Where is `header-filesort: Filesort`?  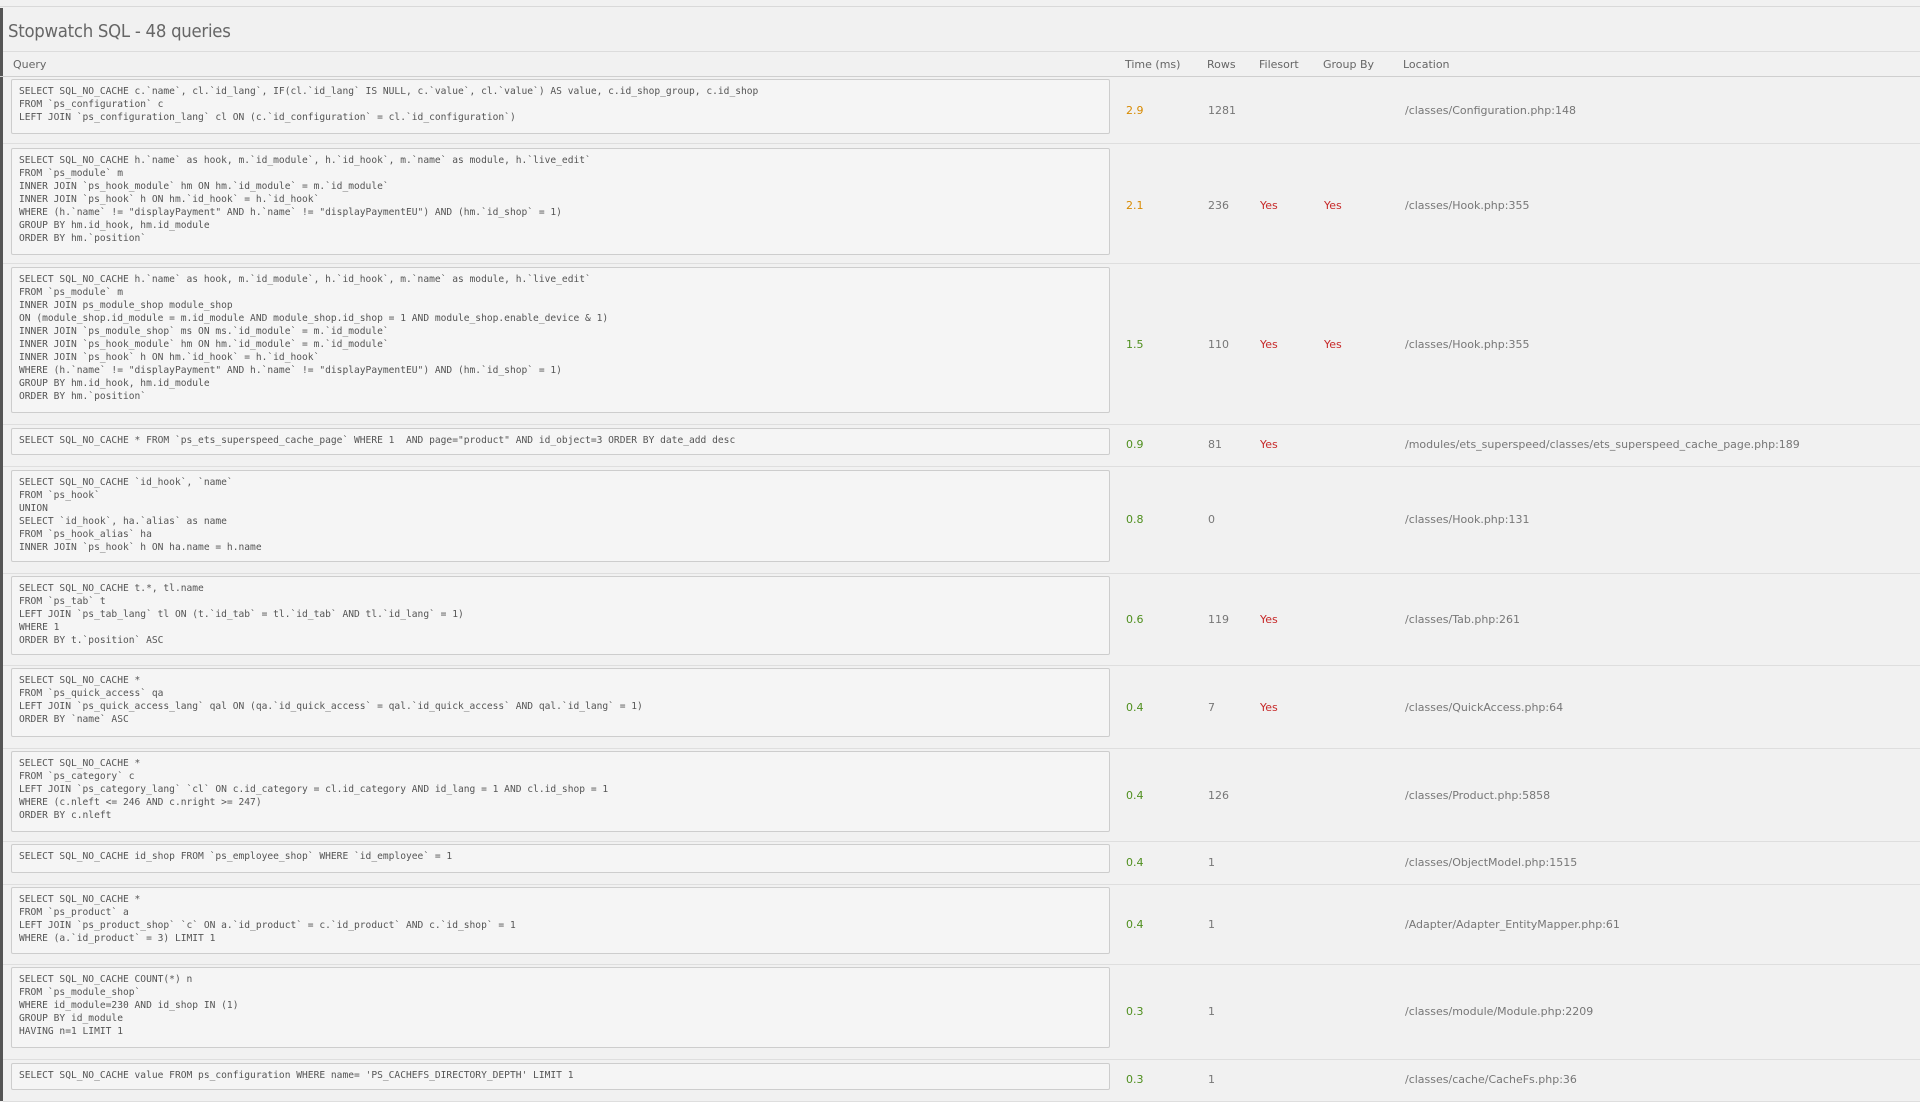
header-filesort: Filesort is located at coordinates (1279, 64).